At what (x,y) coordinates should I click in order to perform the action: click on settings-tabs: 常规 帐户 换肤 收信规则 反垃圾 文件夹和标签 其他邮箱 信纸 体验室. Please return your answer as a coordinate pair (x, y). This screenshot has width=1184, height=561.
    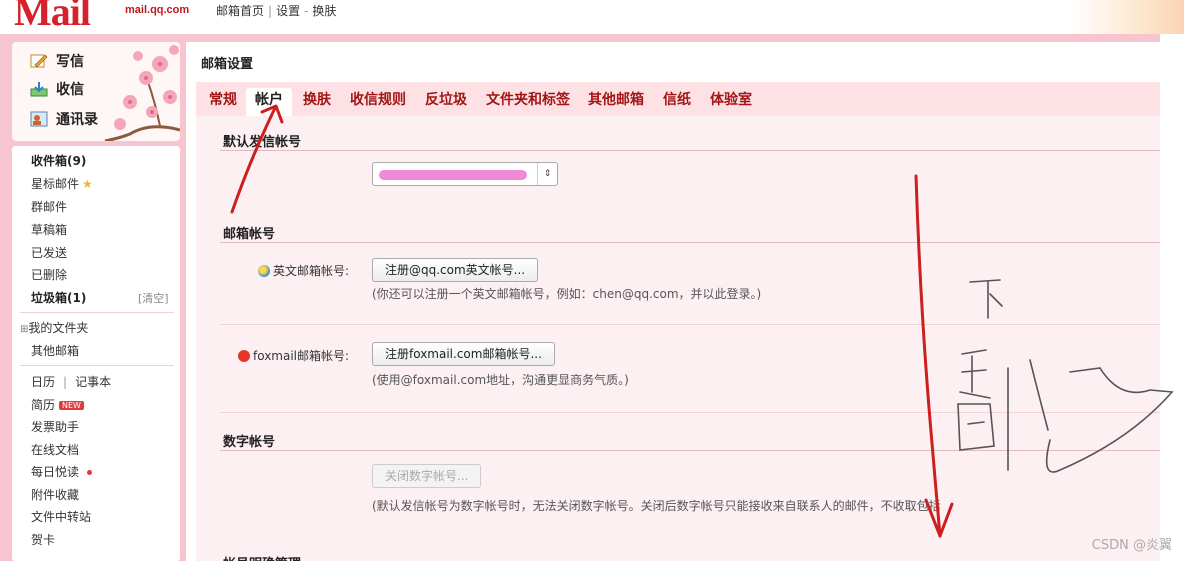
    Looking at the image, I should click on (678, 99).